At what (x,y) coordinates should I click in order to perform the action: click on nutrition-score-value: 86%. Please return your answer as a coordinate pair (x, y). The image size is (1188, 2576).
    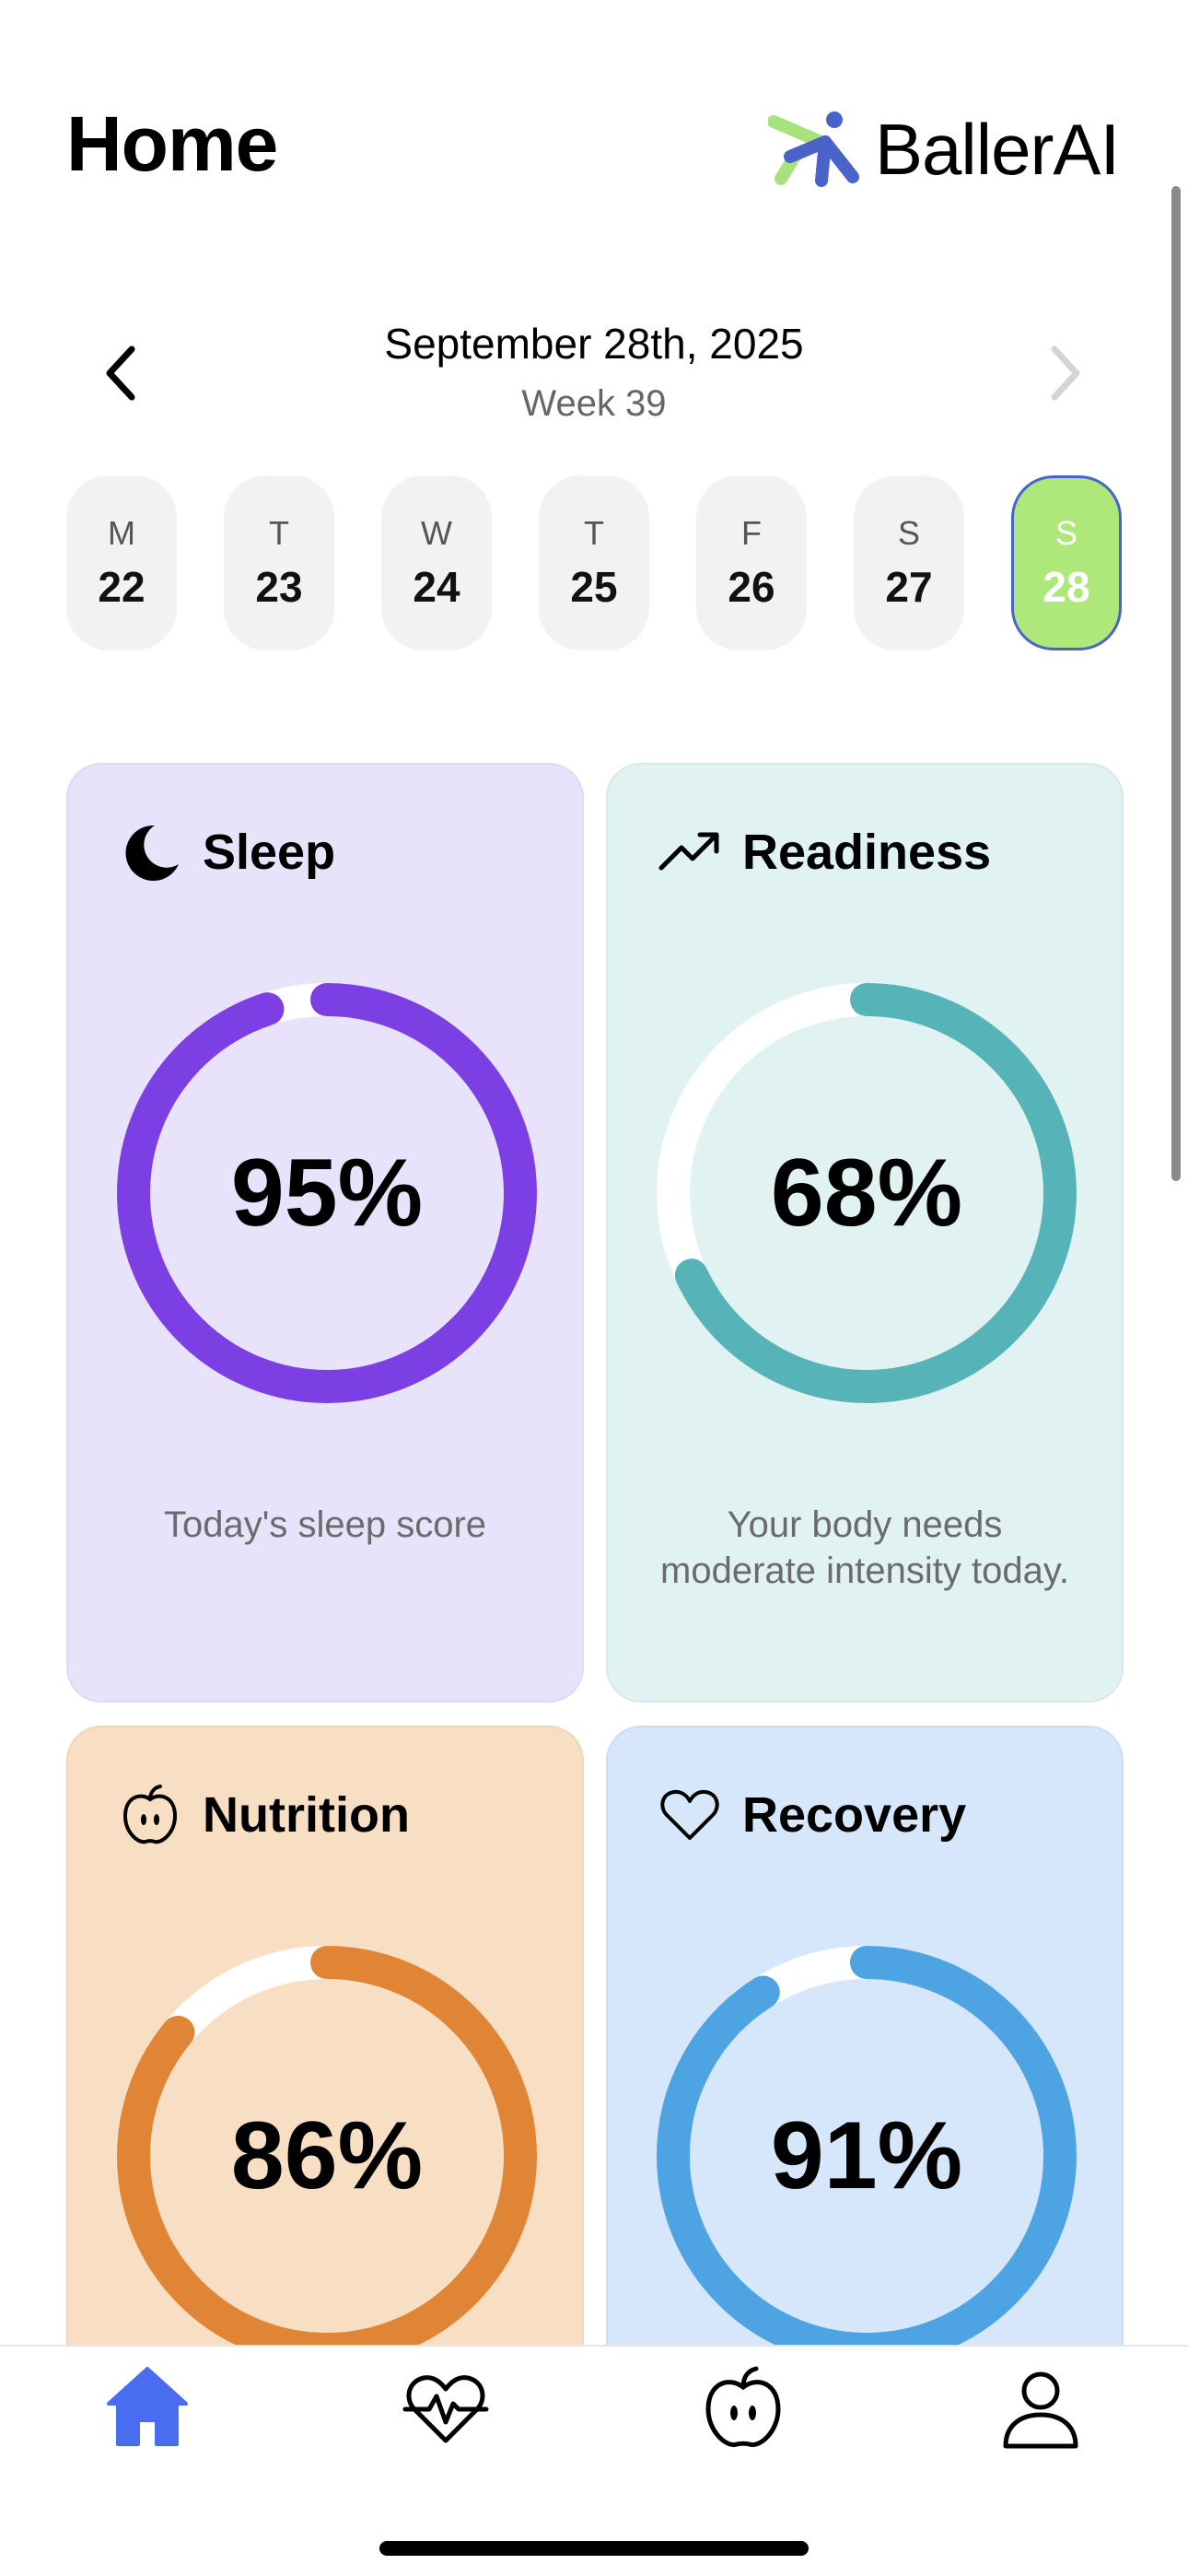
    Looking at the image, I should click on (327, 2155).